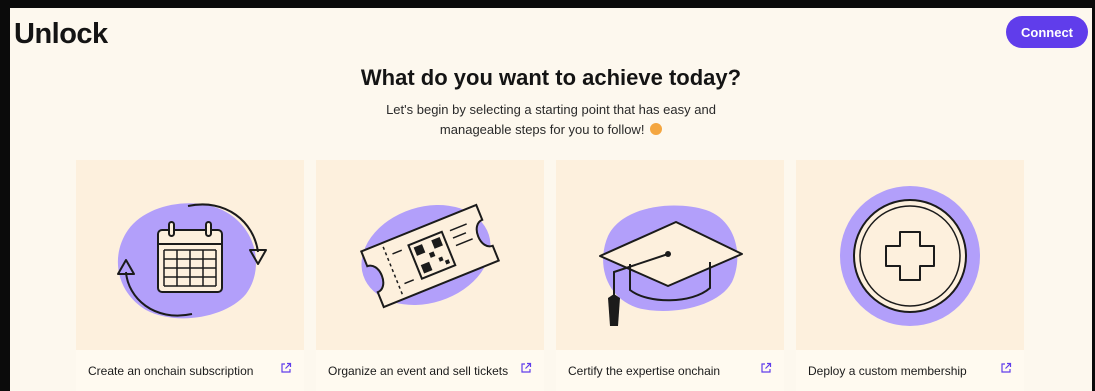 The width and height of the screenshot is (1095, 391). Describe the element at coordinates (656, 129) in the screenshot. I see `smiling-face-icon` at that location.